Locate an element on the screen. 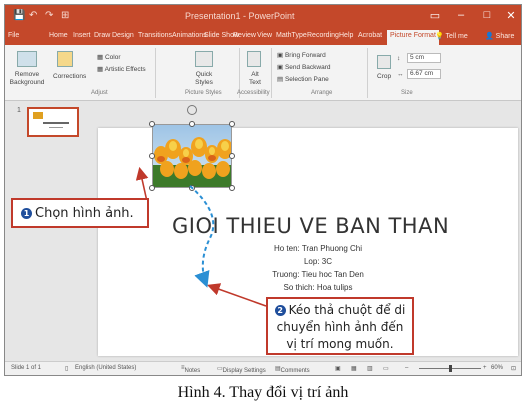 The image size is (526, 416). step-1-badge: 1 is located at coordinates (26, 213).